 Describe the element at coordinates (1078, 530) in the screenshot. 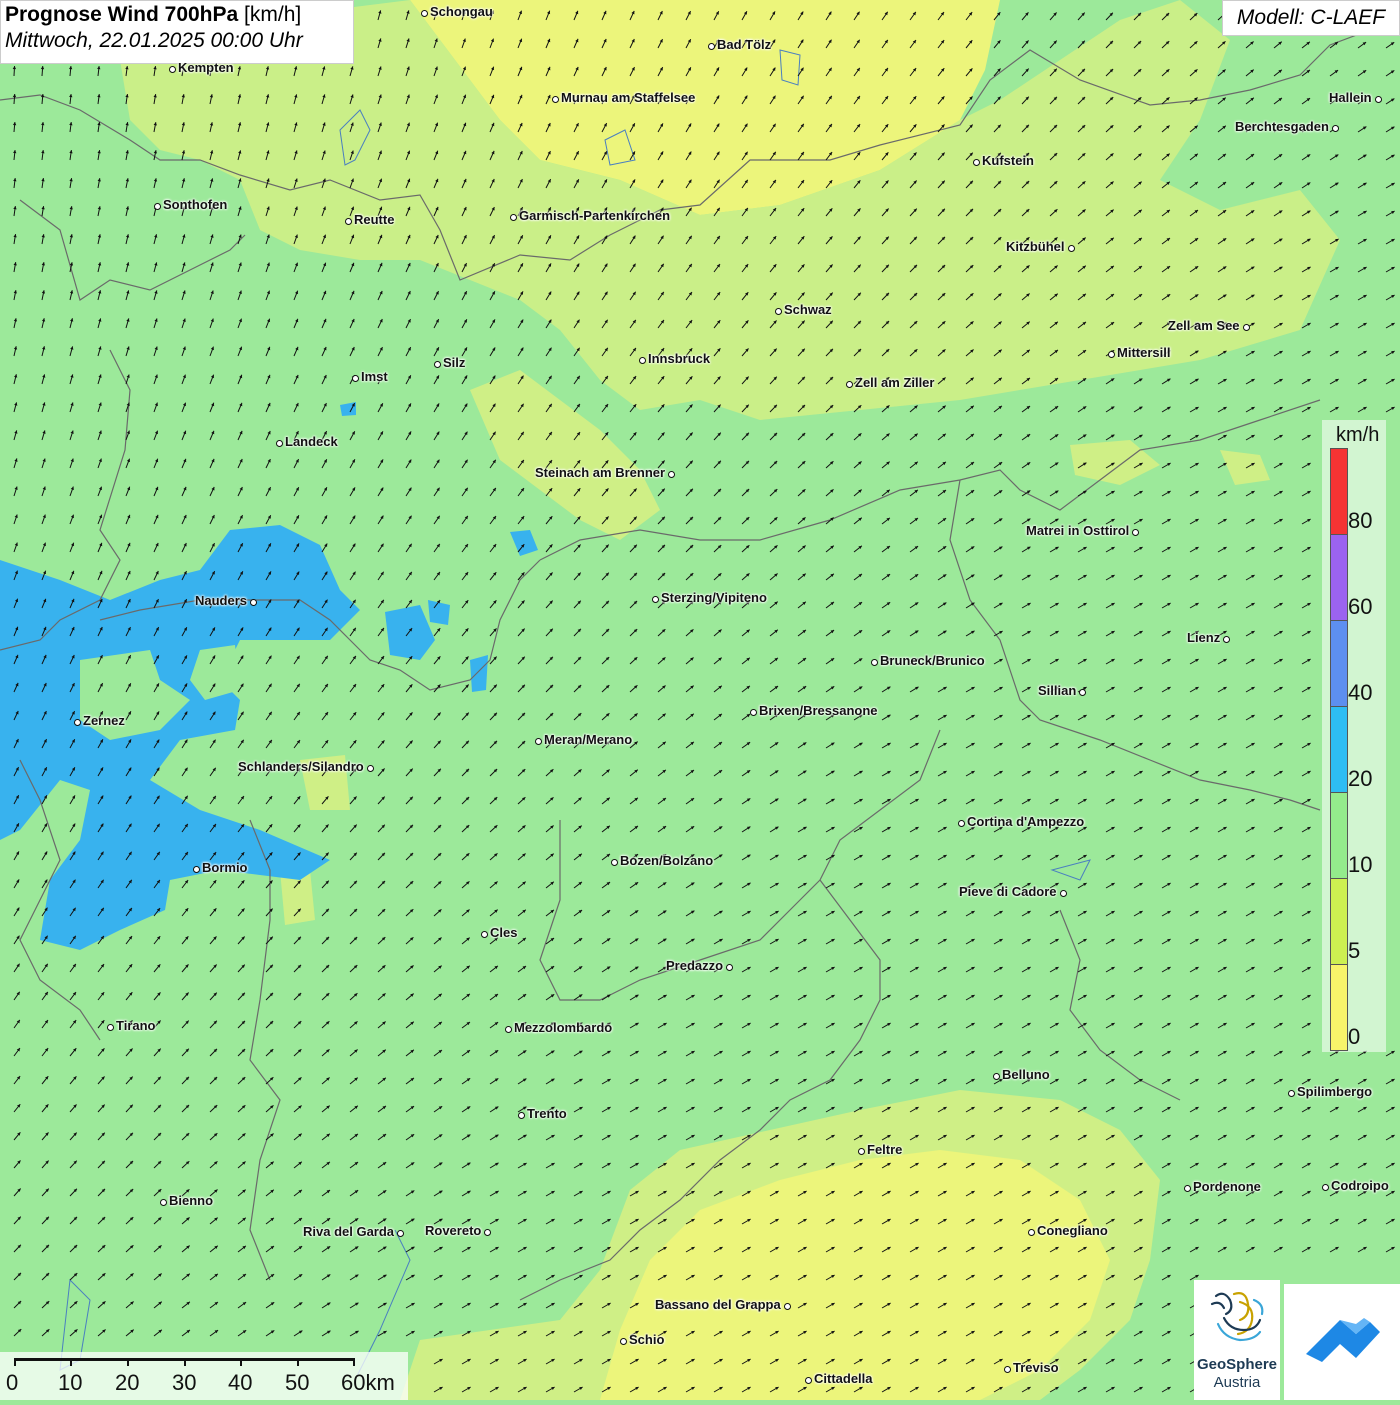

I see `city-label: Matrei in Osttirol` at that location.